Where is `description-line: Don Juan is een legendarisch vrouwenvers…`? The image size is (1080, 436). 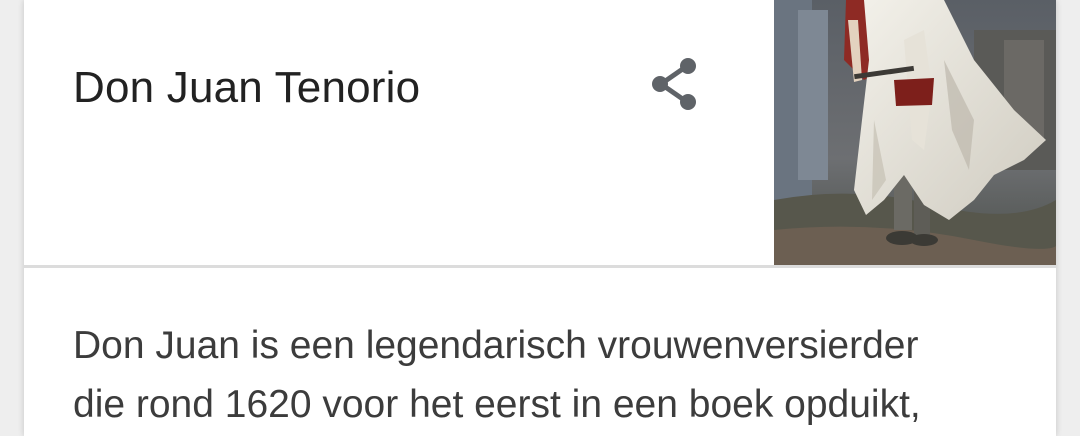
description-line: Don Juan is een legendarisch vrouwenvers… is located at coordinates (496, 345).